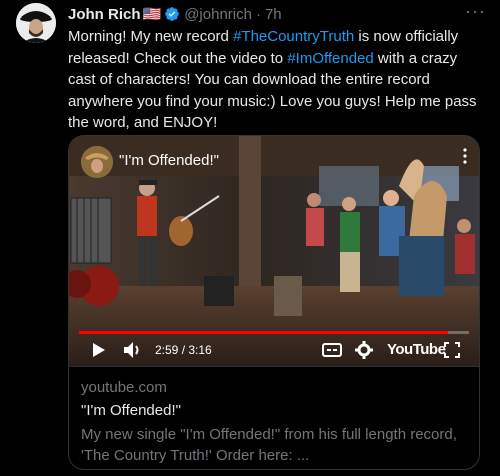 This screenshot has height=476, width=500. I want to click on settings-gear-icon, so click(364, 350).